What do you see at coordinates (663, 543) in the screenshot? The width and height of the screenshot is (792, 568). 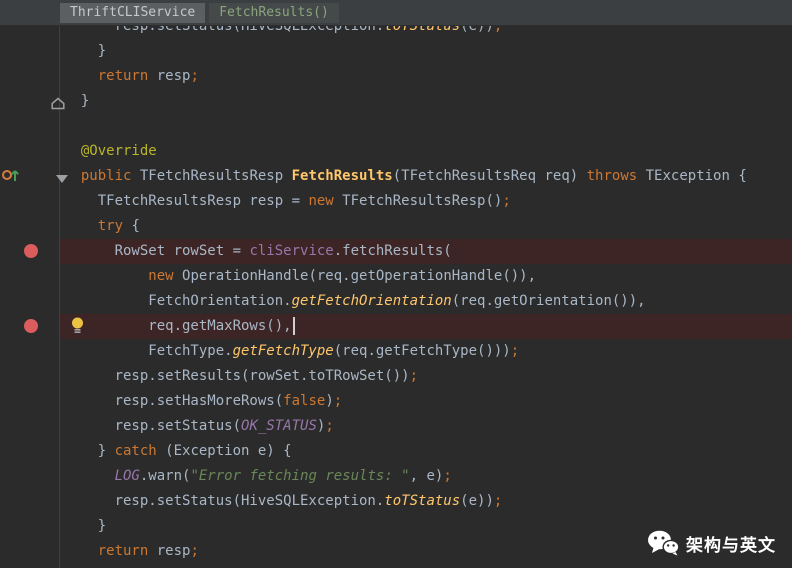 I see `wechat-icon` at bounding box center [663, 543].